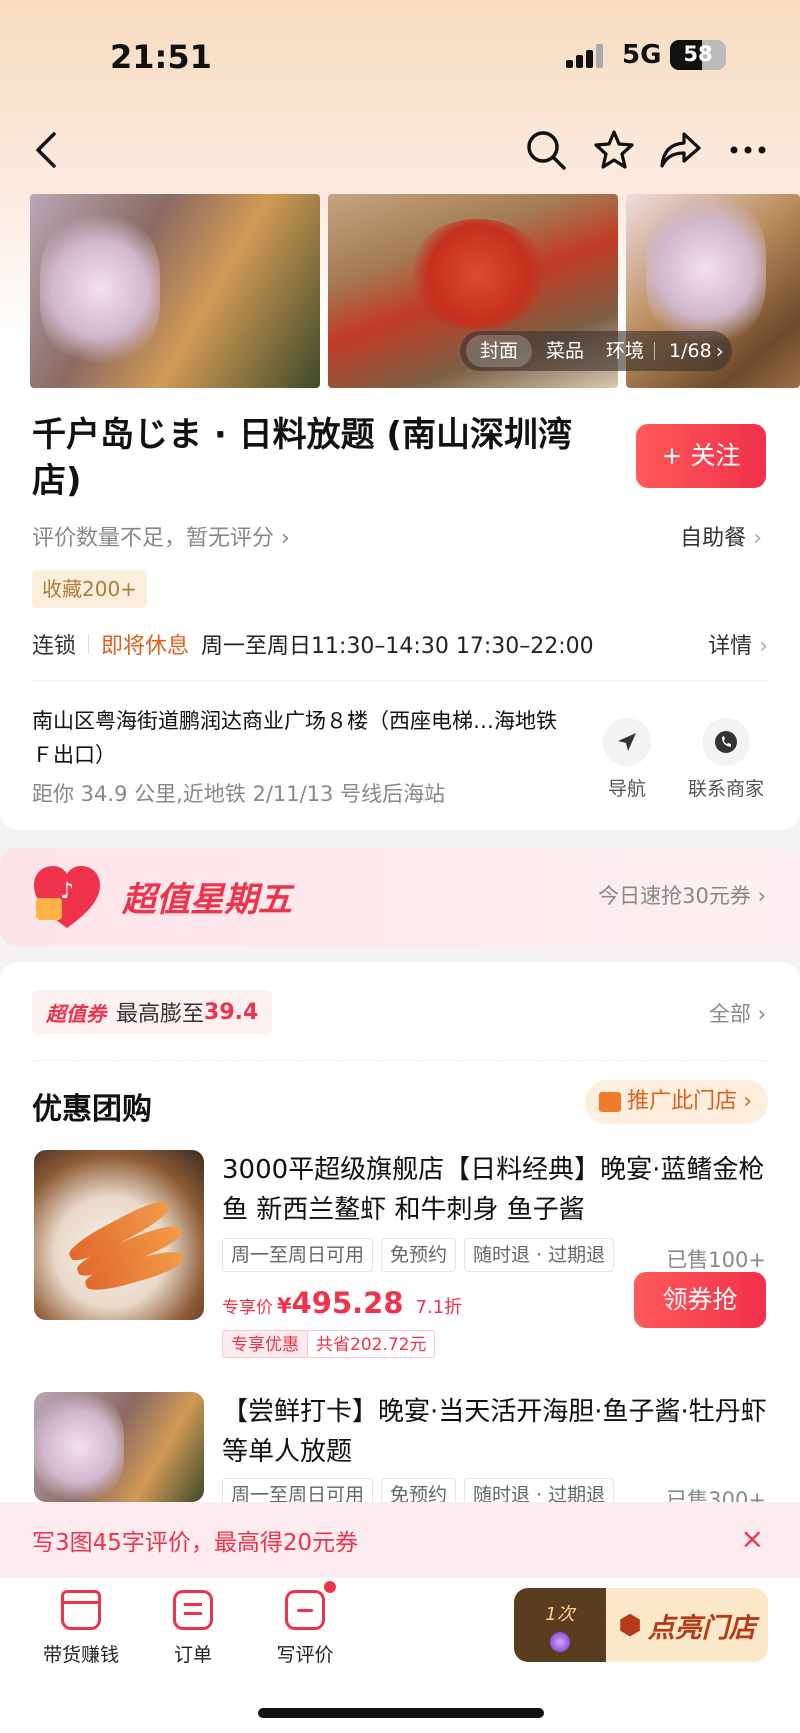 The height and width of the screenshot is (1733, 800). I want to click on light-count: 1次, so click(560, 1614).